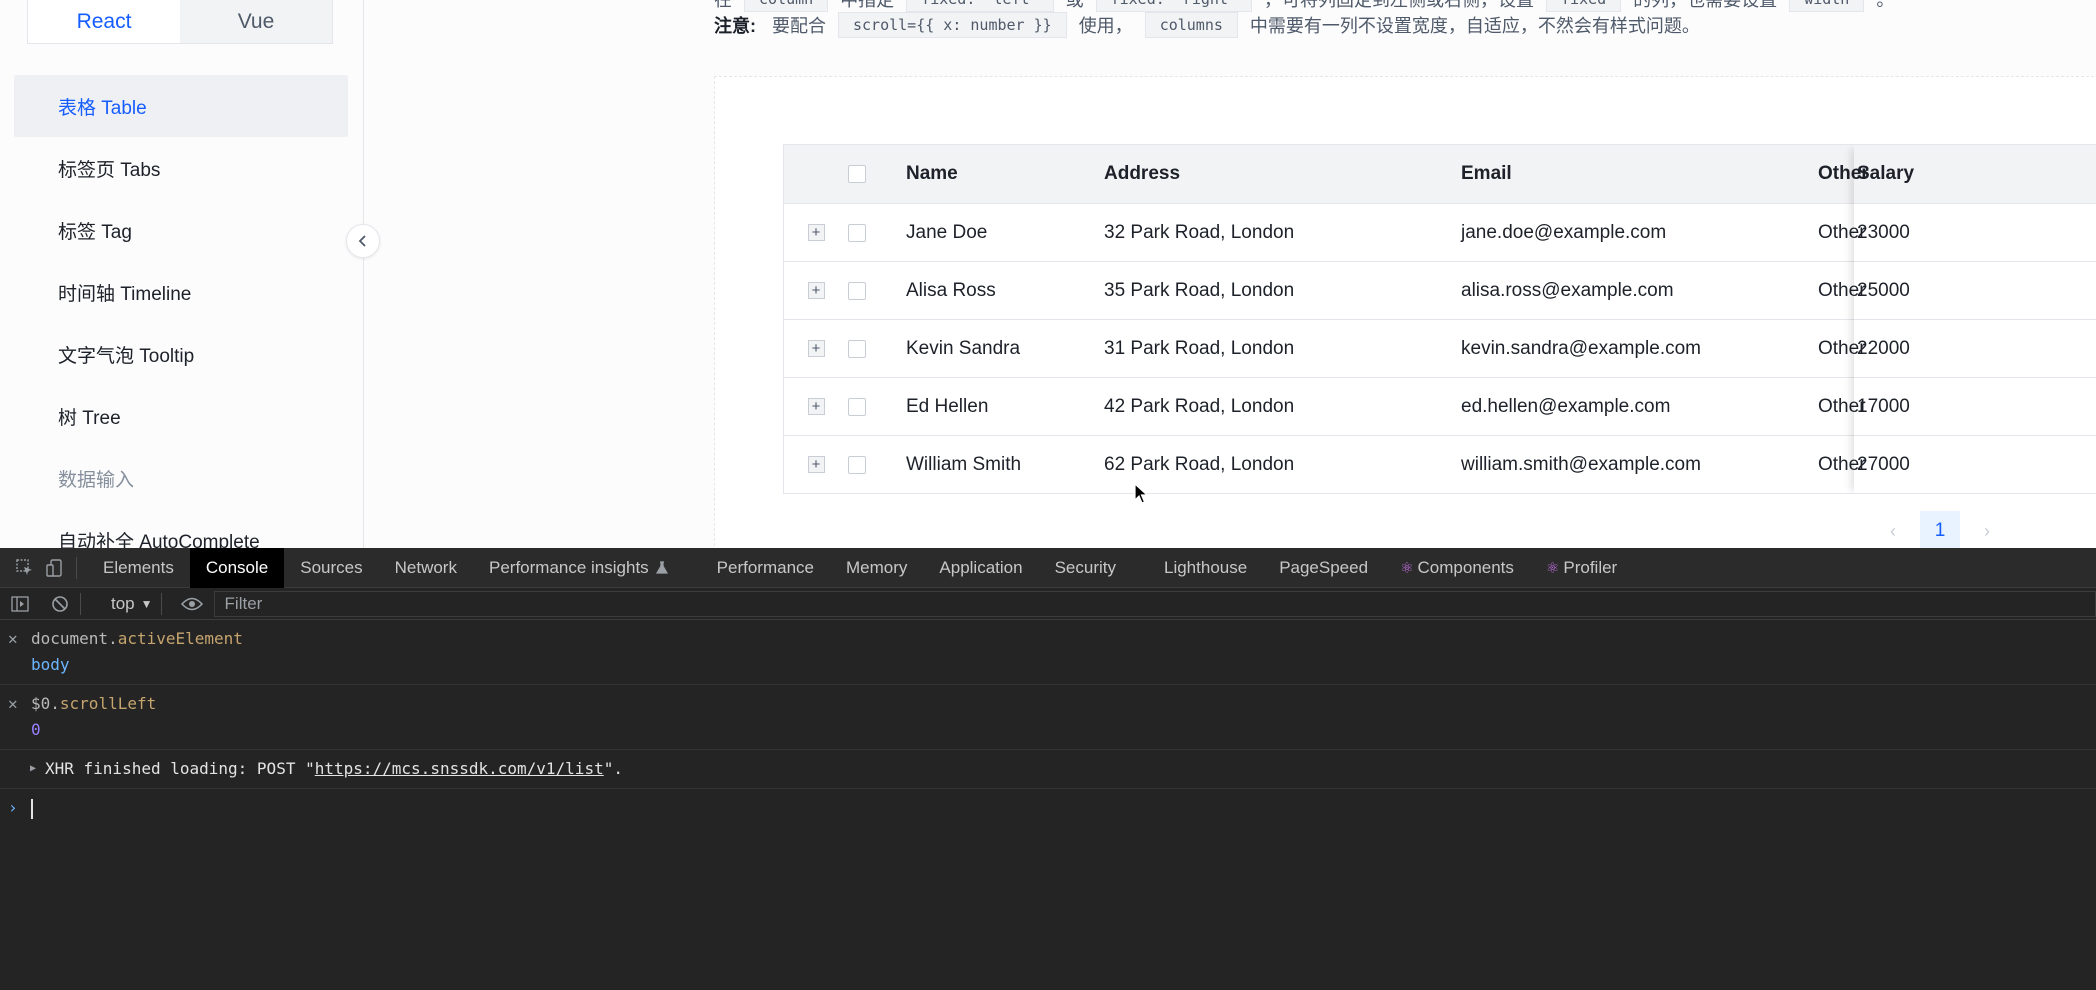 Image resolution: width=2096 pixels, height=990 pixels. I want to click on cell-email: ed.hellen@example.com, so click(1566, 406).